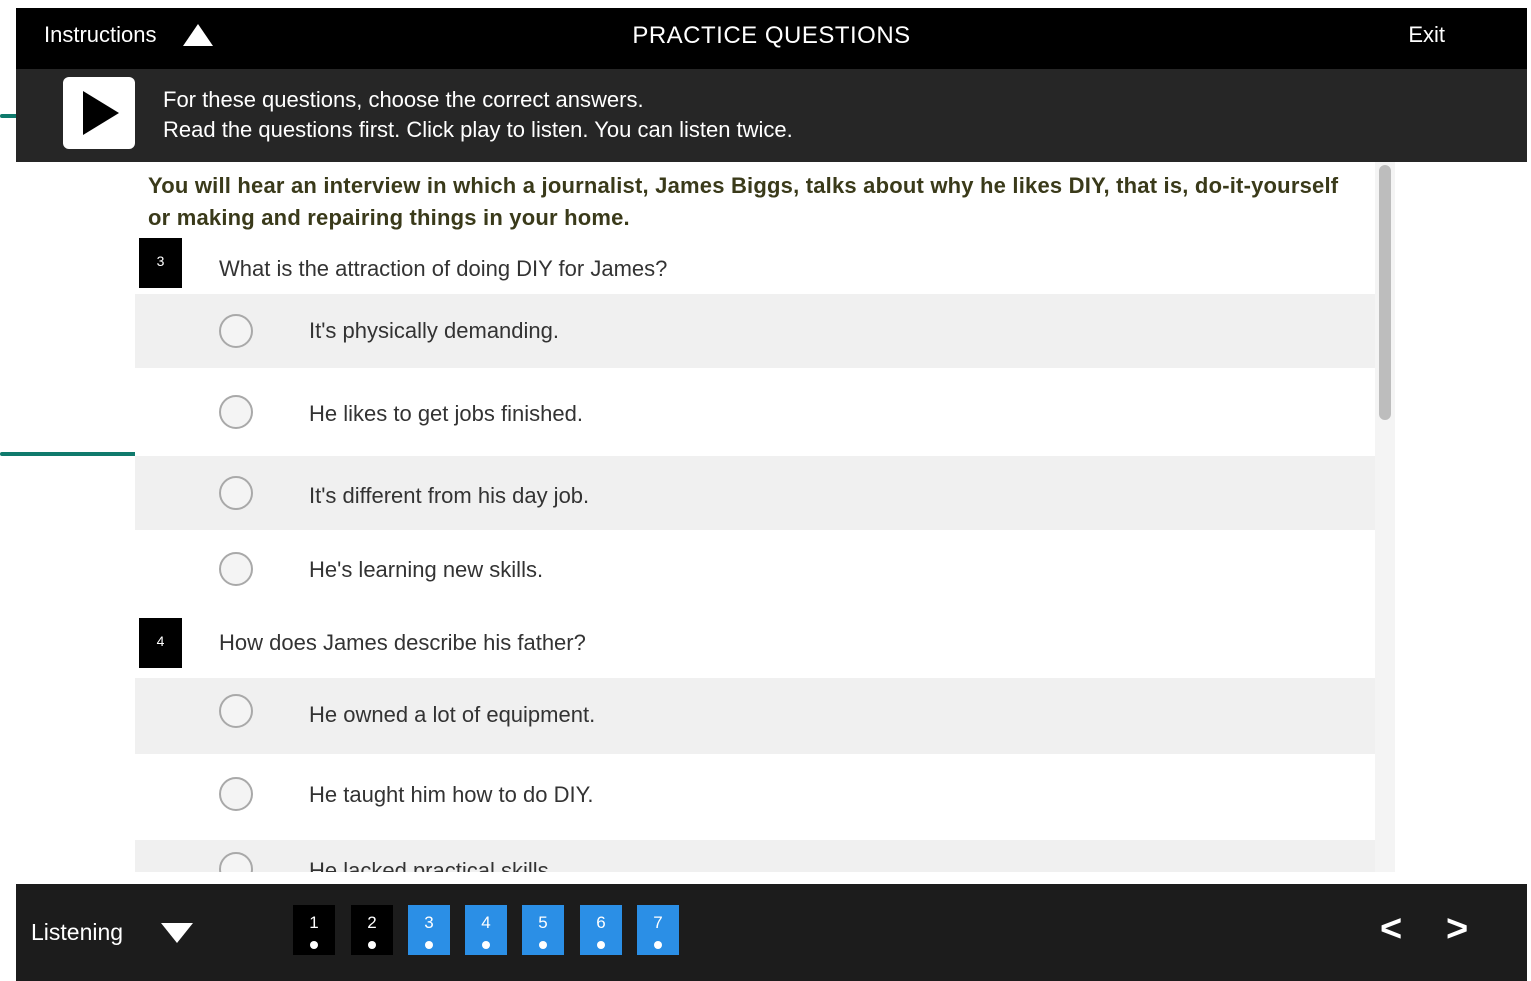 Image resolution: width=1531 pixels, height=981 pixels. What do you see at coordinates (771, 932) in the screenshot?
I see `bottom-bar: Listening 1 2 3 4 5 6 7 < >` at bounding box center [771, 932].